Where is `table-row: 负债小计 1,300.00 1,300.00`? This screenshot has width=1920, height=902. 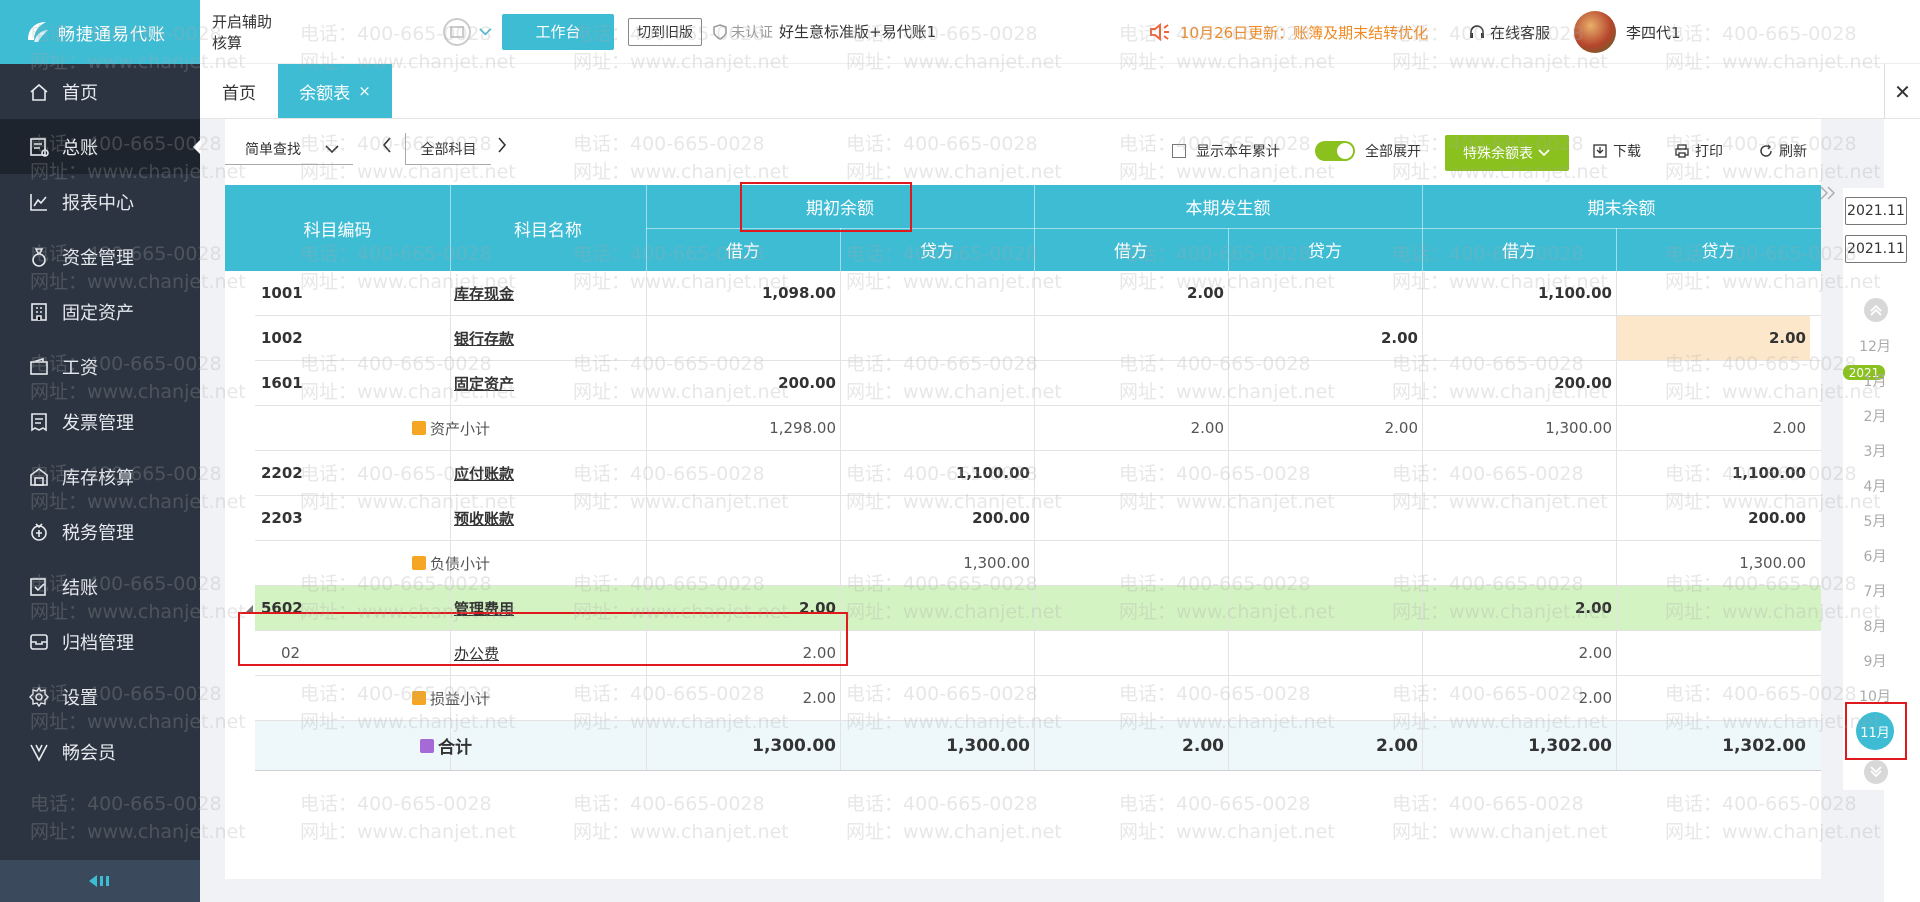
table-row: 负债小计 1,300.00 1,300.00 is located at coordinates (1038, 563).